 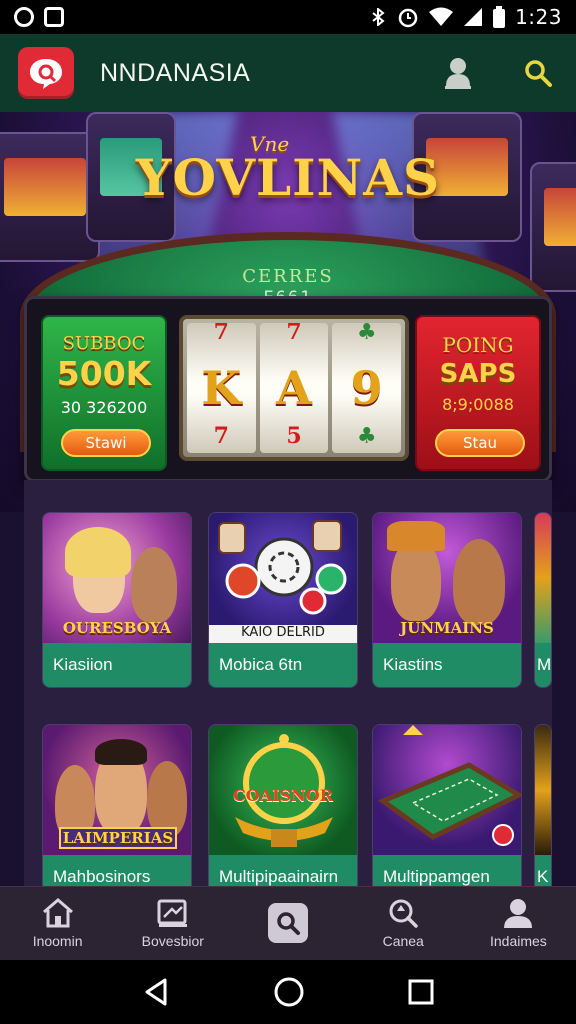 What do you see at coordinates (54, 17) in the screenshot?
I see `screenshot-icon` at bounding box center [54, 17].